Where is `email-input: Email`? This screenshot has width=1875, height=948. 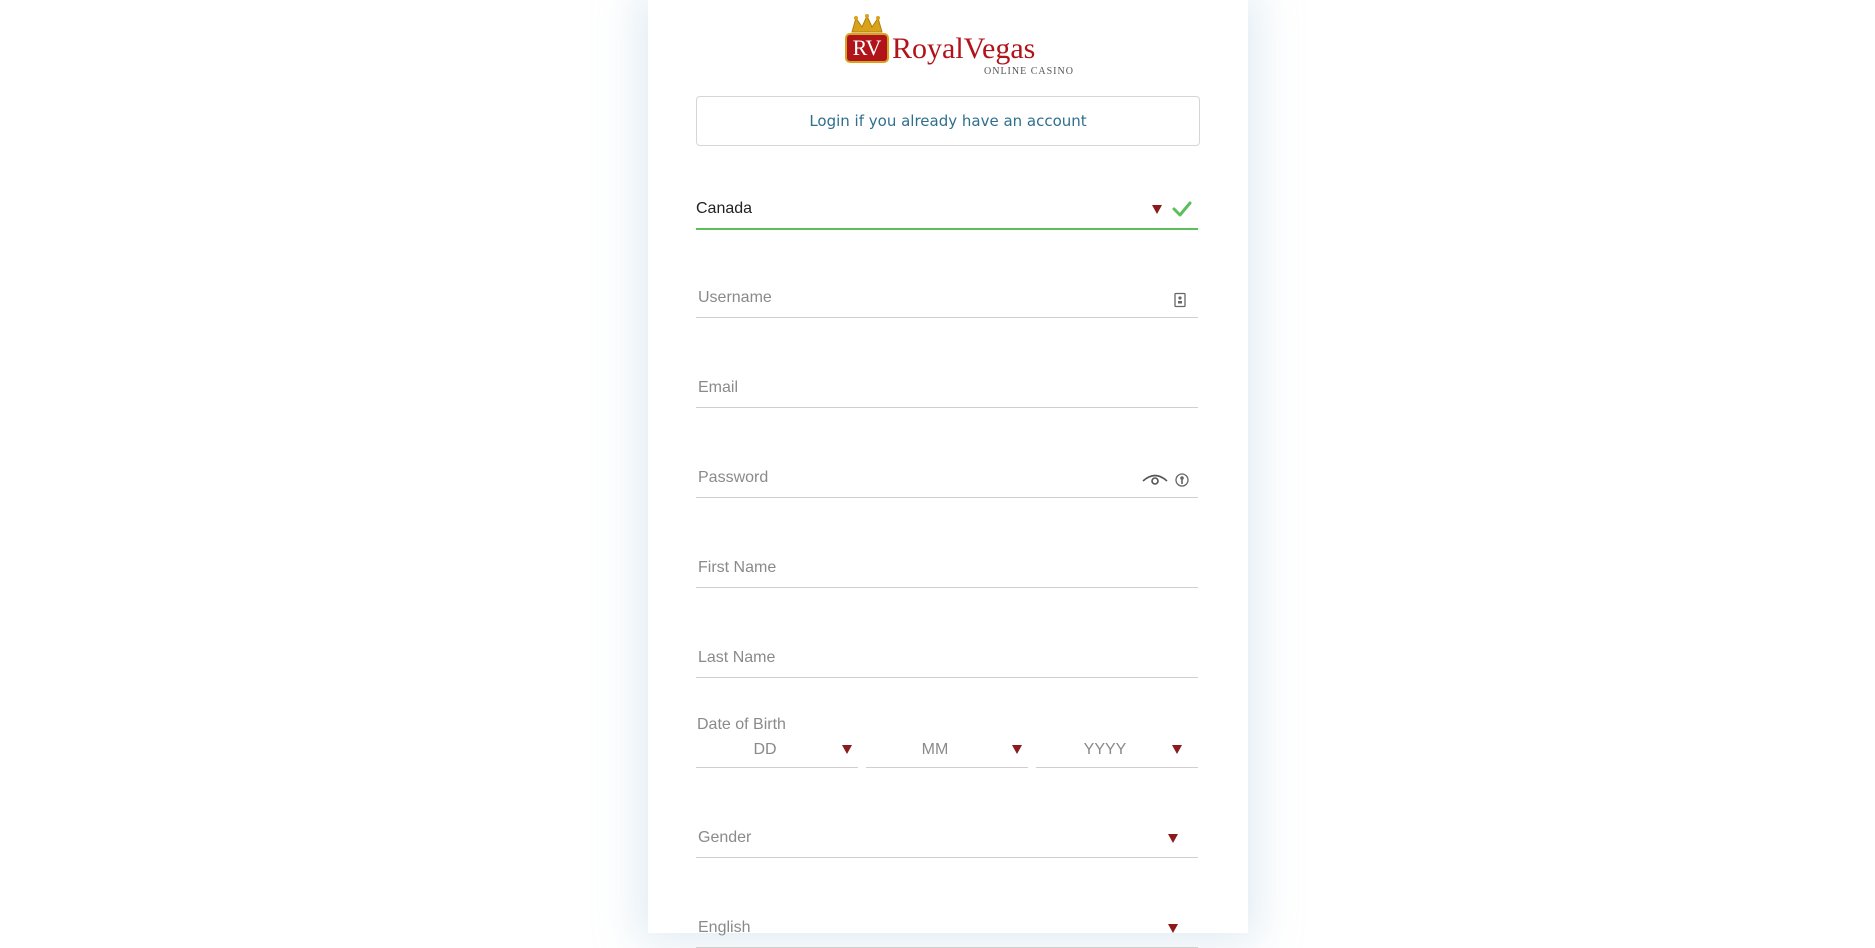
email-input: Email is located at coordinates (947, 388).